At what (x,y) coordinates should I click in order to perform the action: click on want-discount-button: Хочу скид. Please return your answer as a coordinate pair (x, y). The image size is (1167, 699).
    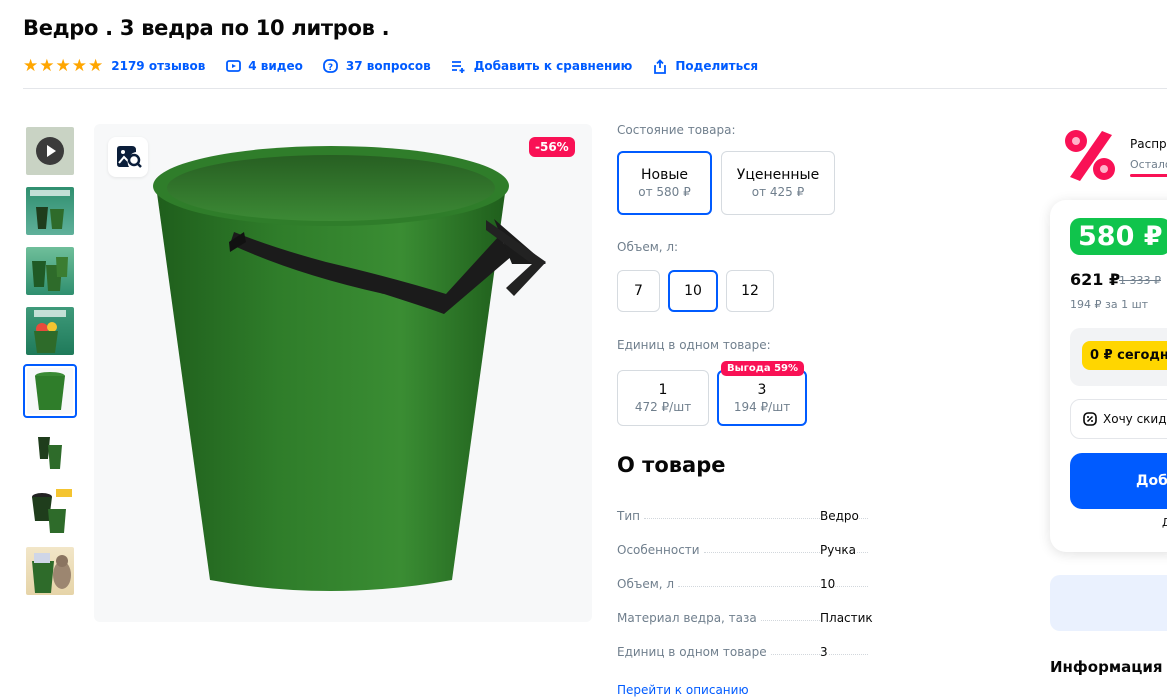
    Looking at the image, I should click on (1118, 419).